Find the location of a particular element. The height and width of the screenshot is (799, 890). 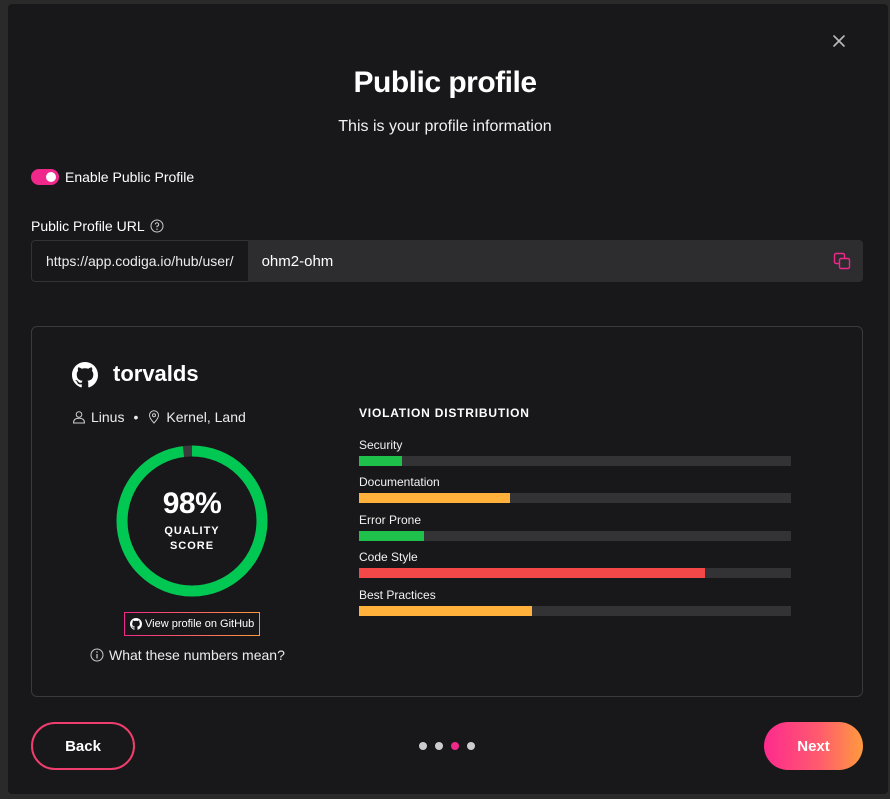

numbers-help-link: What these numbers mean? is located at coordinates (187, 655).